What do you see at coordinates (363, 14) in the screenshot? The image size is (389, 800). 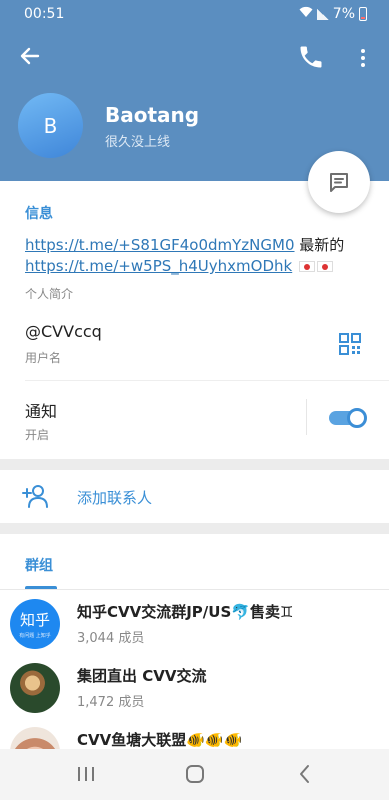 I see `battery-icon` at bounding box center [363, 14].